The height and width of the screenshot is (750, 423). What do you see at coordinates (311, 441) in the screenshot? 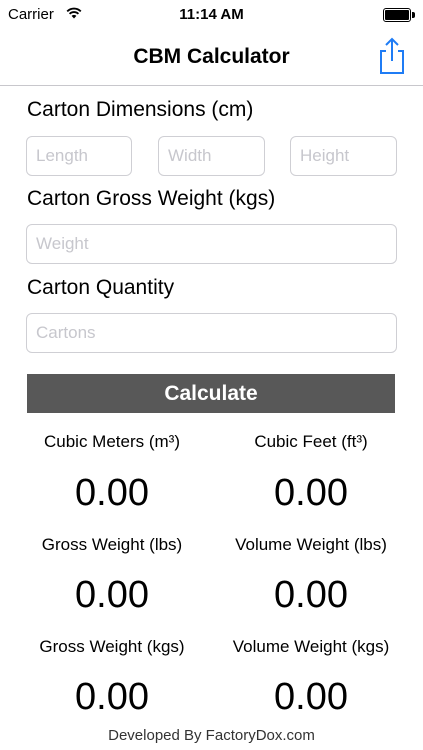
I see `cubic-feet-label: Cubic Feet (ft³)` at bounding box center [311, 441].